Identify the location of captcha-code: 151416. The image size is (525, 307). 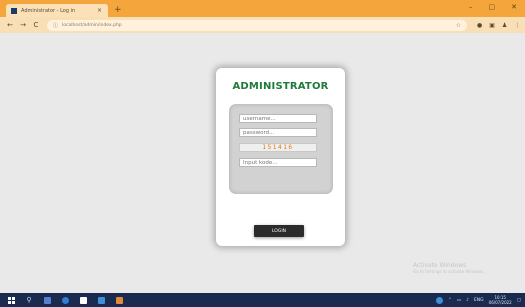
(278, 147).